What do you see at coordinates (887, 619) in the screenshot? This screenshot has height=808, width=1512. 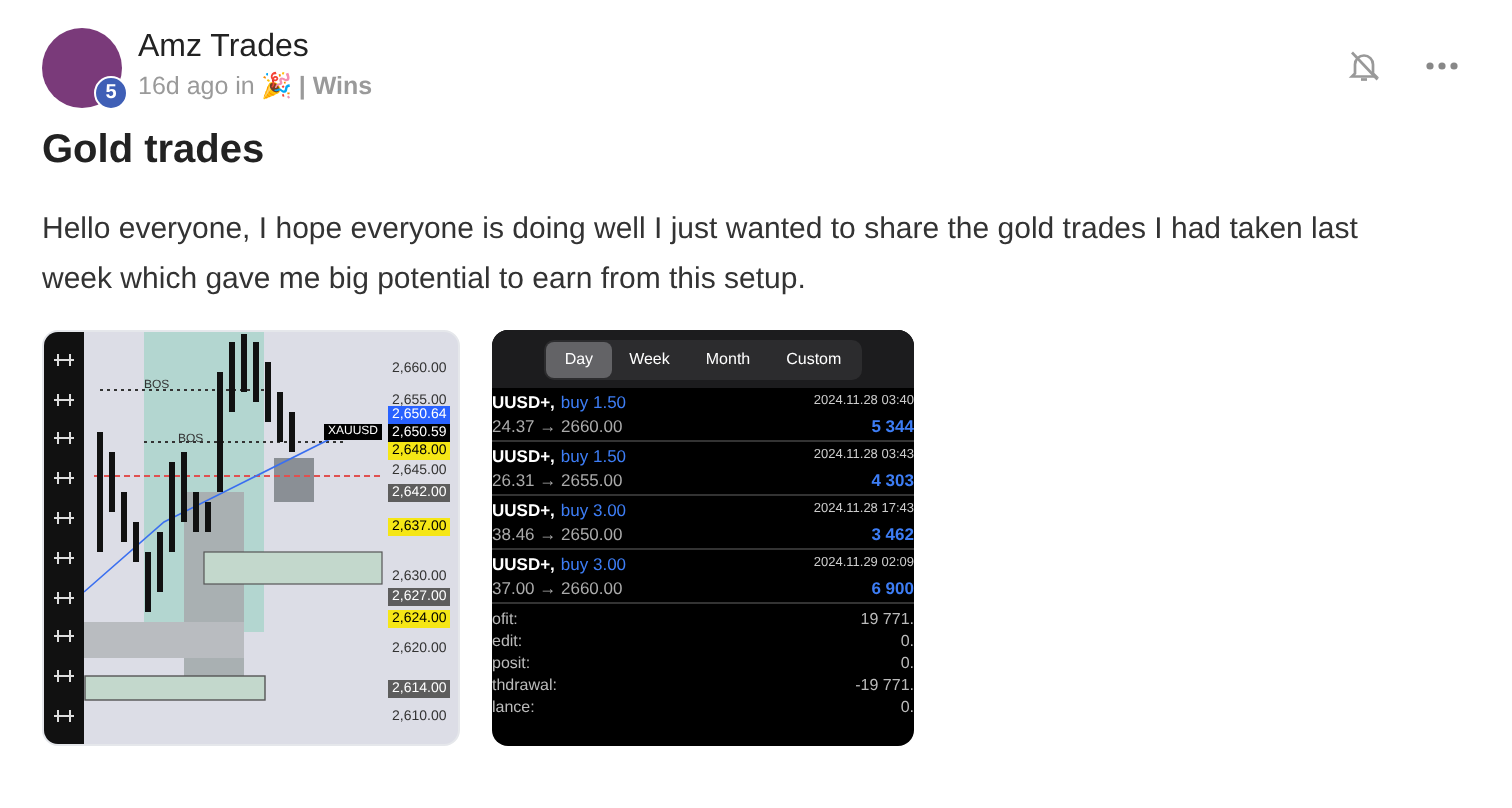 I see `summary-value: 19 771.` at bounding box center [887, 619].